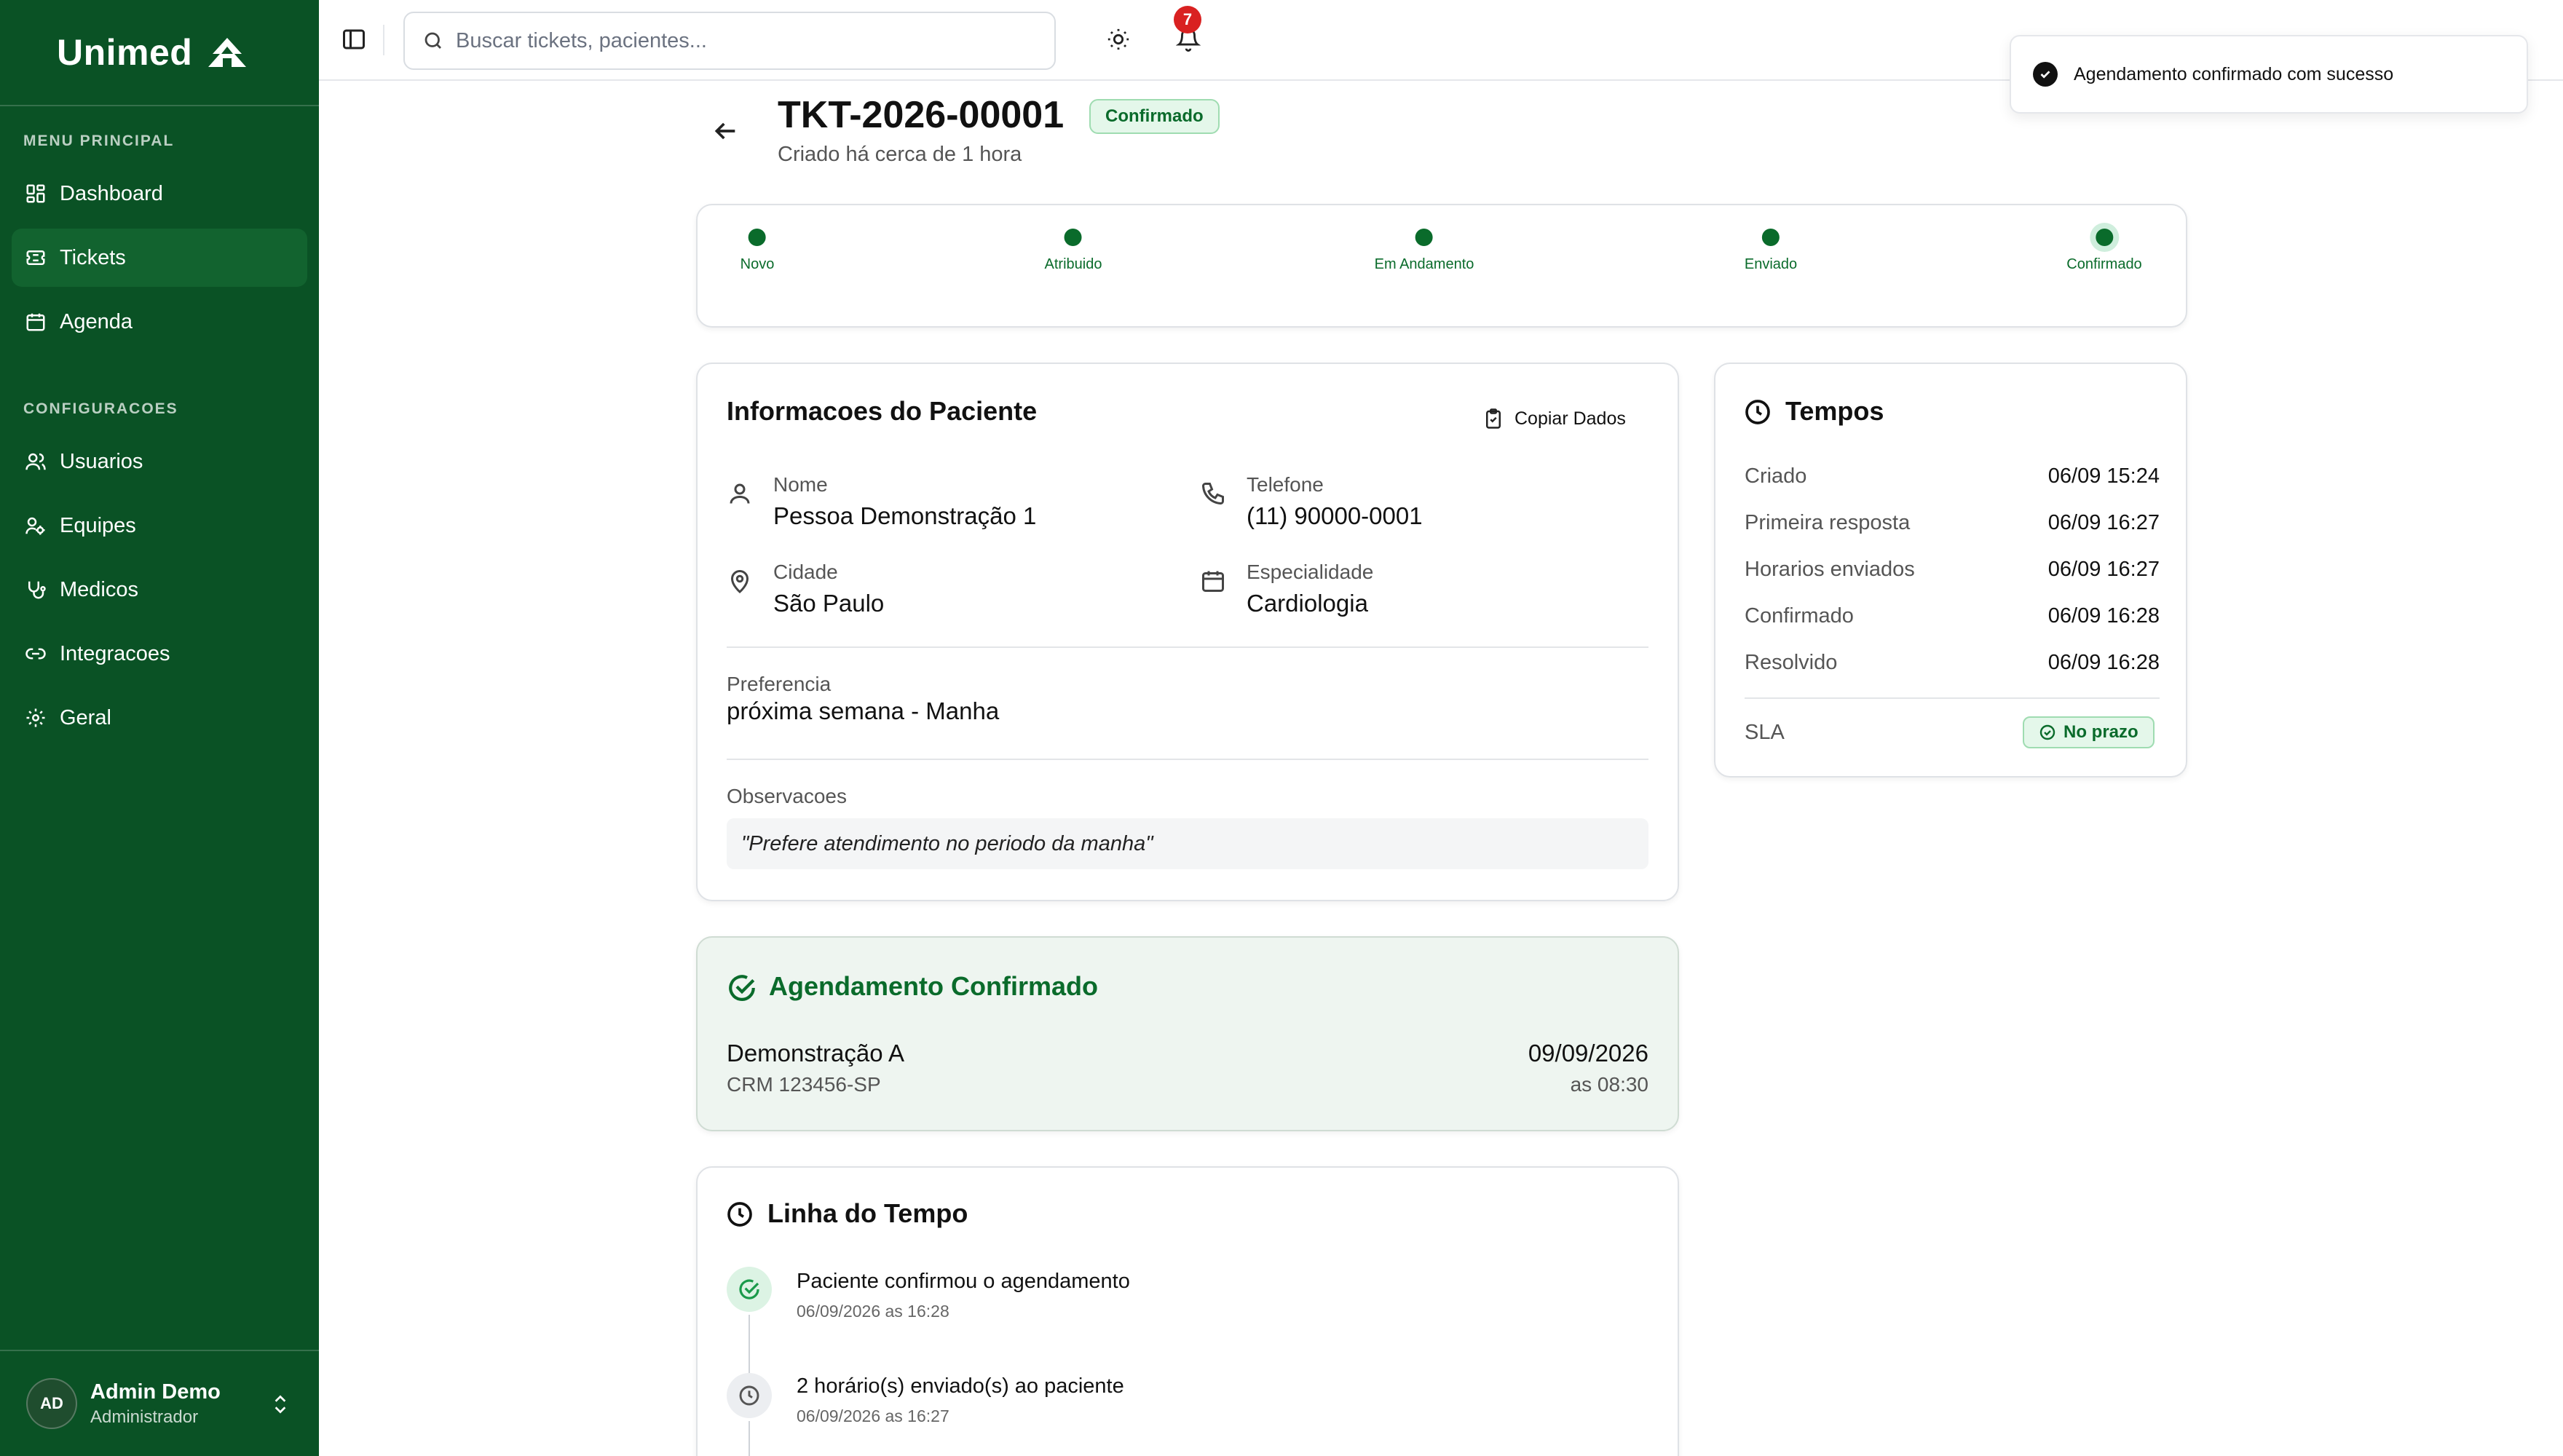 Image resolution: width=2563 pixels, height=1456 pixels. What do you see at coordinates (159, 258) in the screenshot?
I see `sidebar-item-tickets: Tickets` at bounding box center [159, 258].